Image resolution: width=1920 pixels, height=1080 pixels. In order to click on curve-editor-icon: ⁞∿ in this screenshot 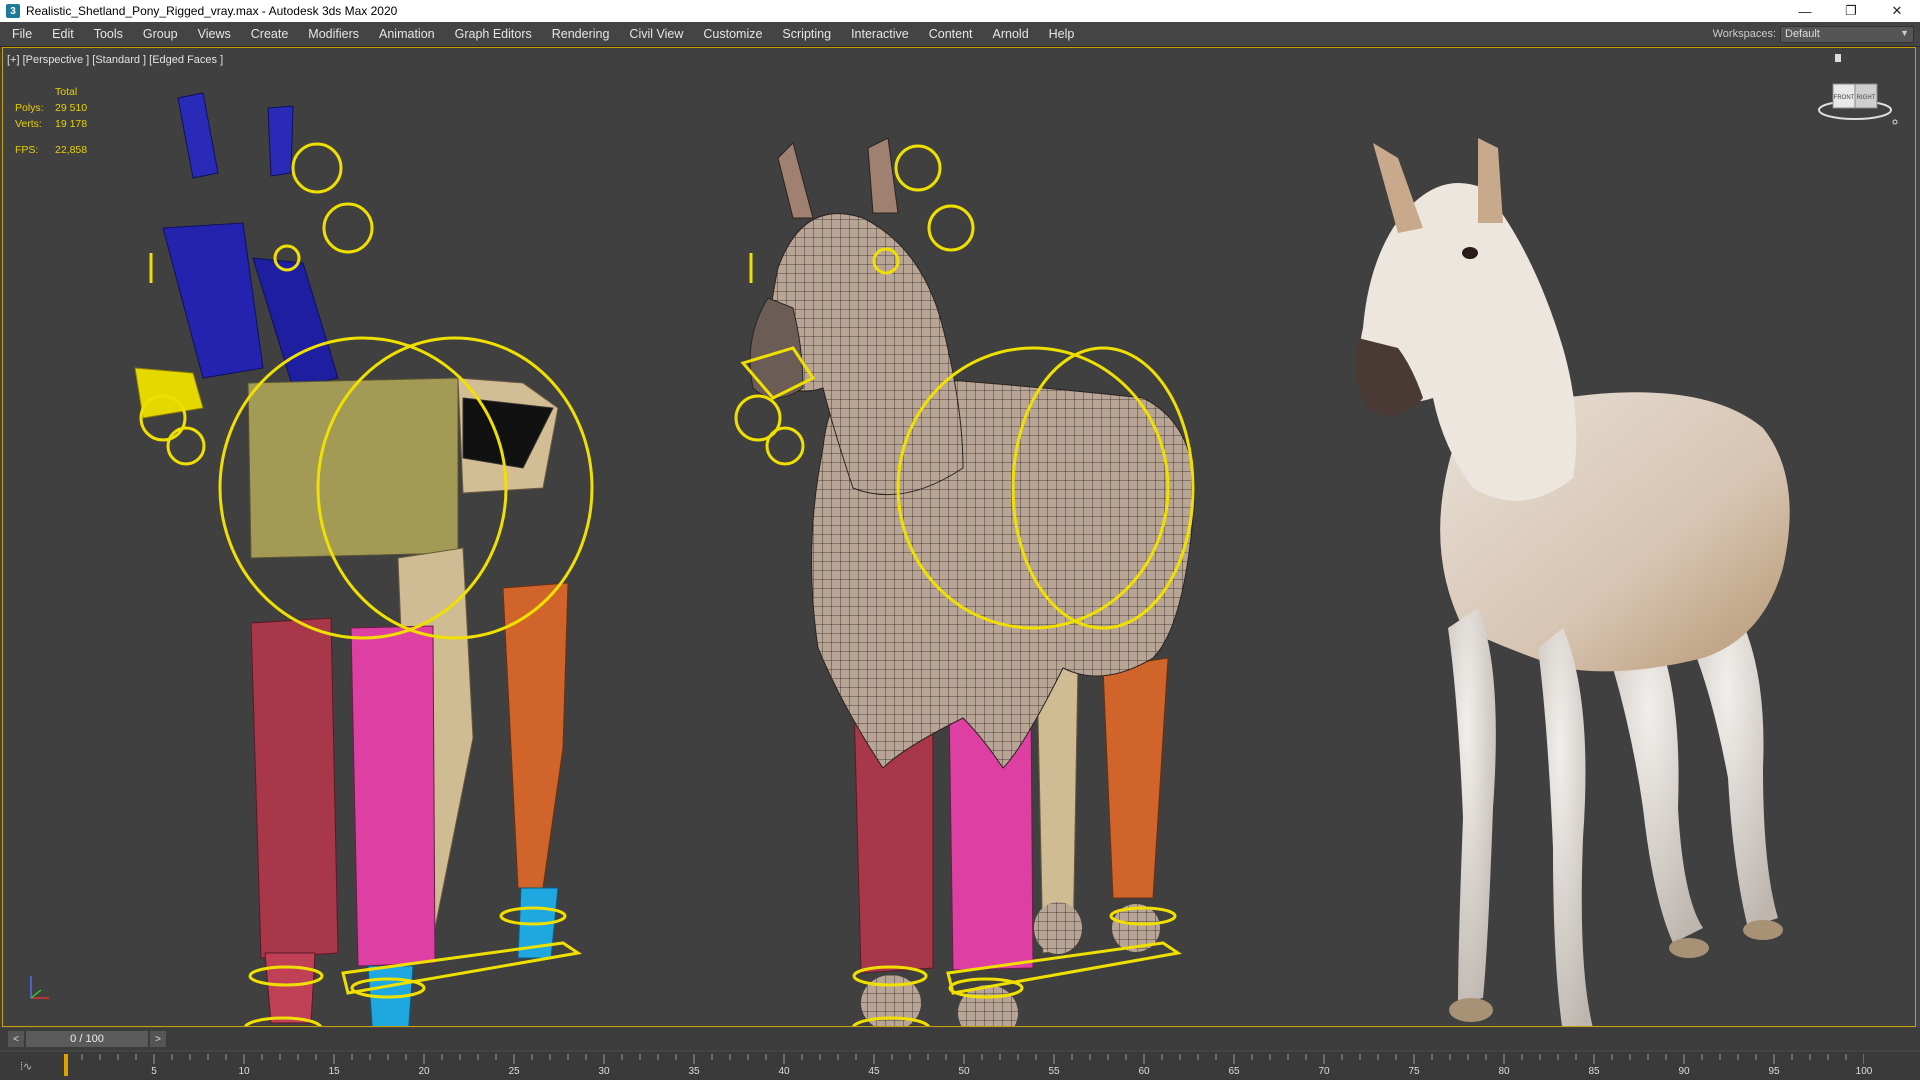, I will do `click(26, 1066)`.